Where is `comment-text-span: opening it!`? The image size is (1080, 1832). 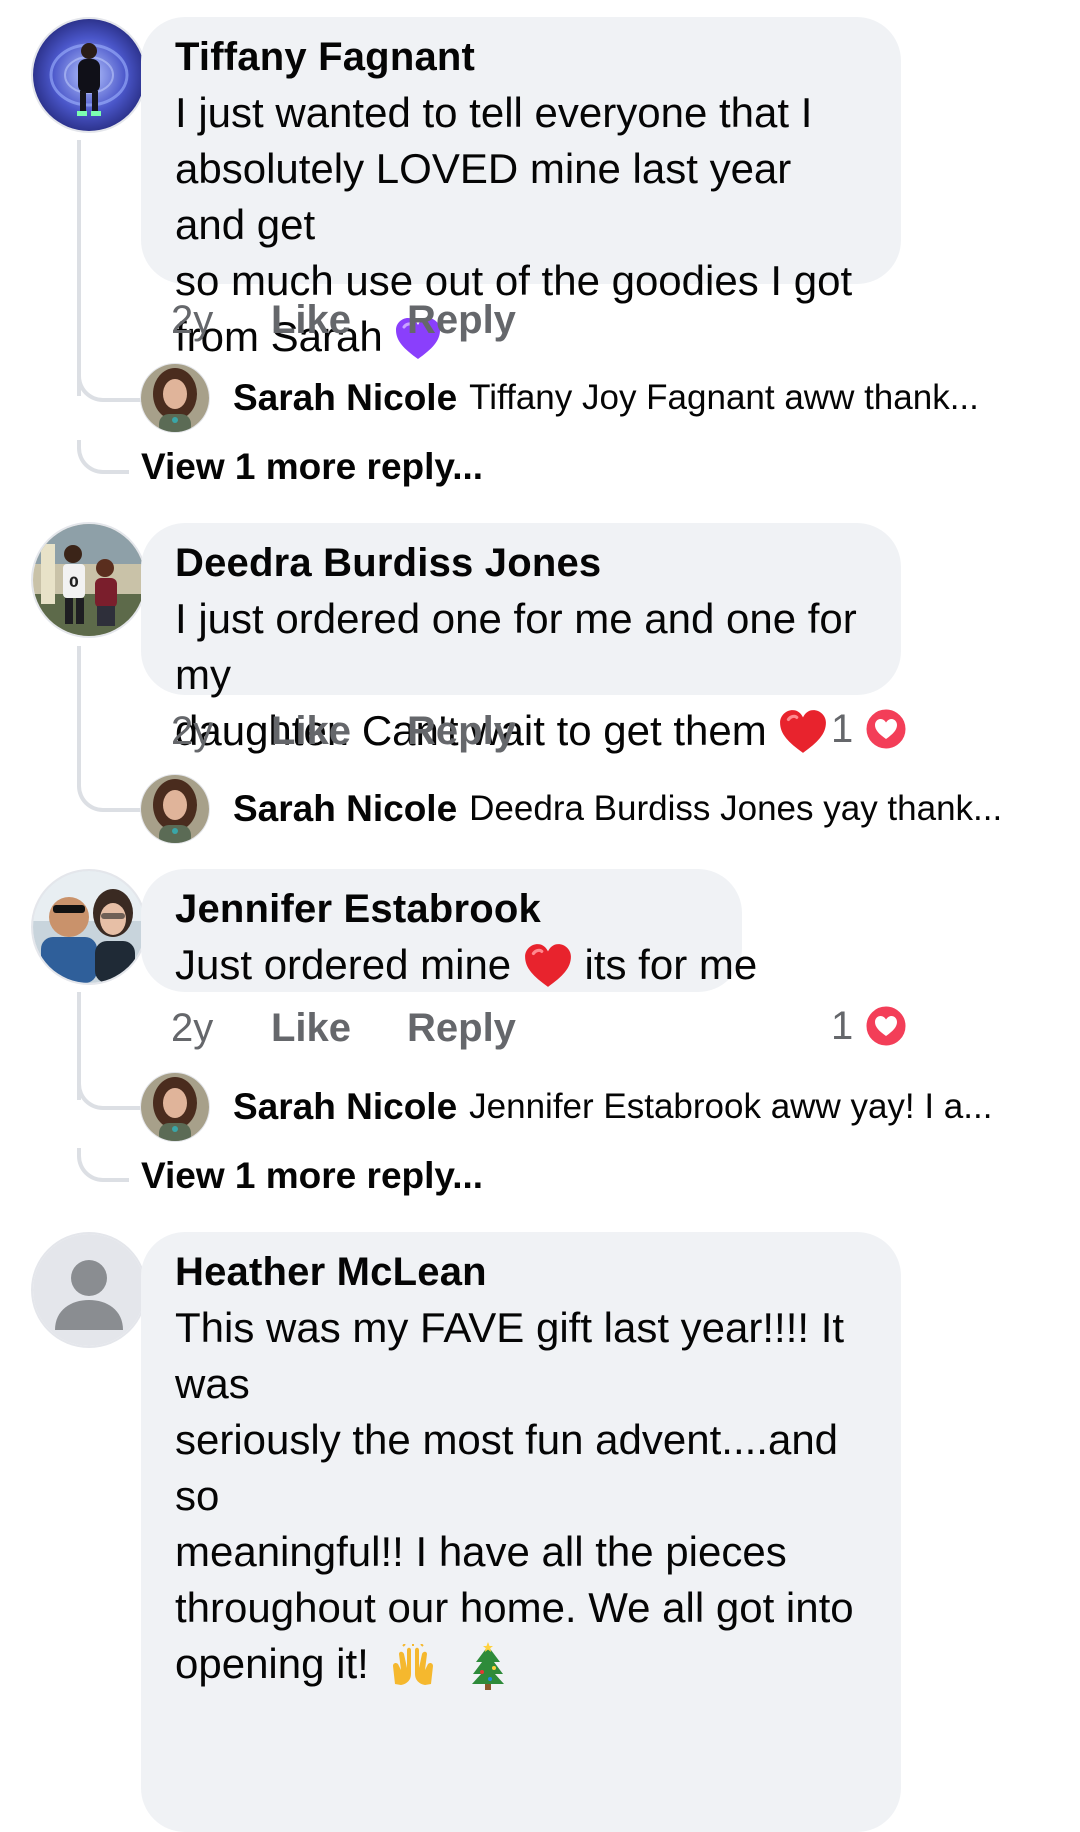
comment-text-span: opening it! is located at coordinates (272, 1663).